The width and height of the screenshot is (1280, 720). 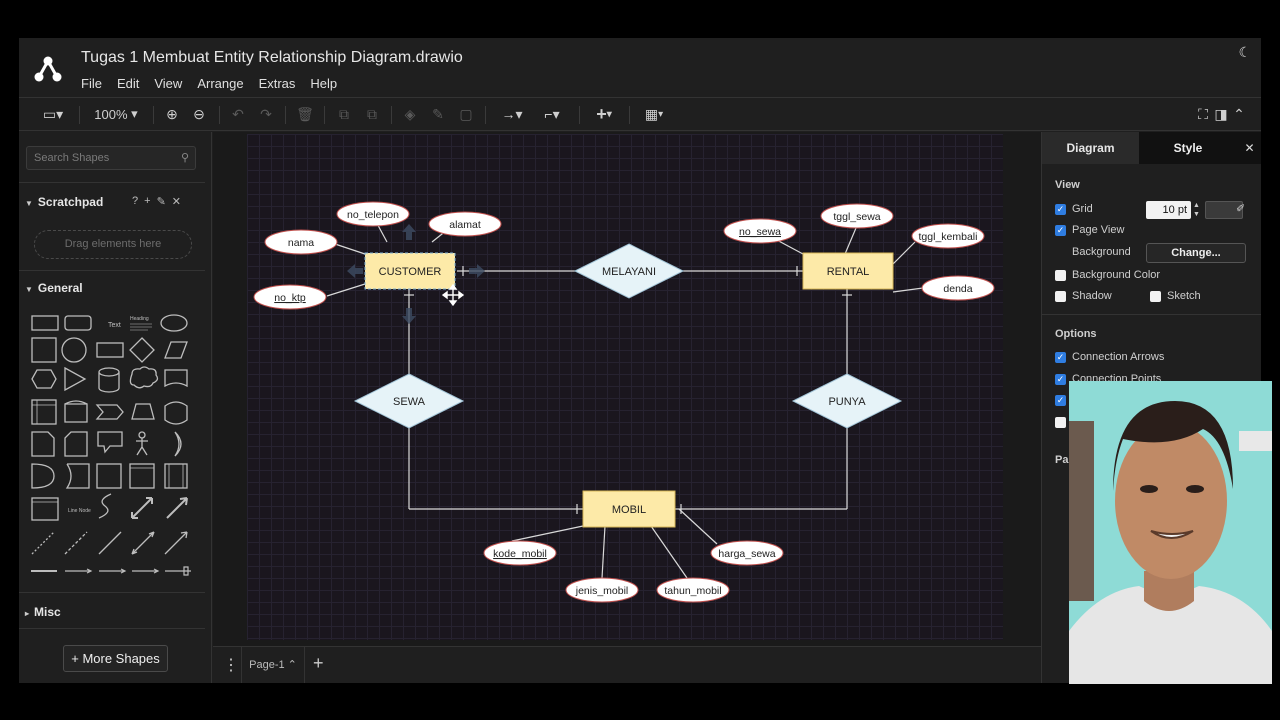 What do you see at coordinates (410, 114) in the screenshot?
I see `fill-color-icon: ◈` at bounding box center [410, 114].